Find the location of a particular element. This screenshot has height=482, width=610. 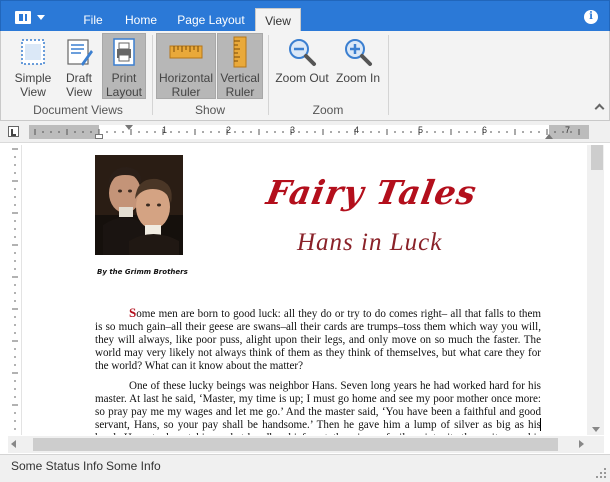

document-icon is located at coordinates (23, 17).